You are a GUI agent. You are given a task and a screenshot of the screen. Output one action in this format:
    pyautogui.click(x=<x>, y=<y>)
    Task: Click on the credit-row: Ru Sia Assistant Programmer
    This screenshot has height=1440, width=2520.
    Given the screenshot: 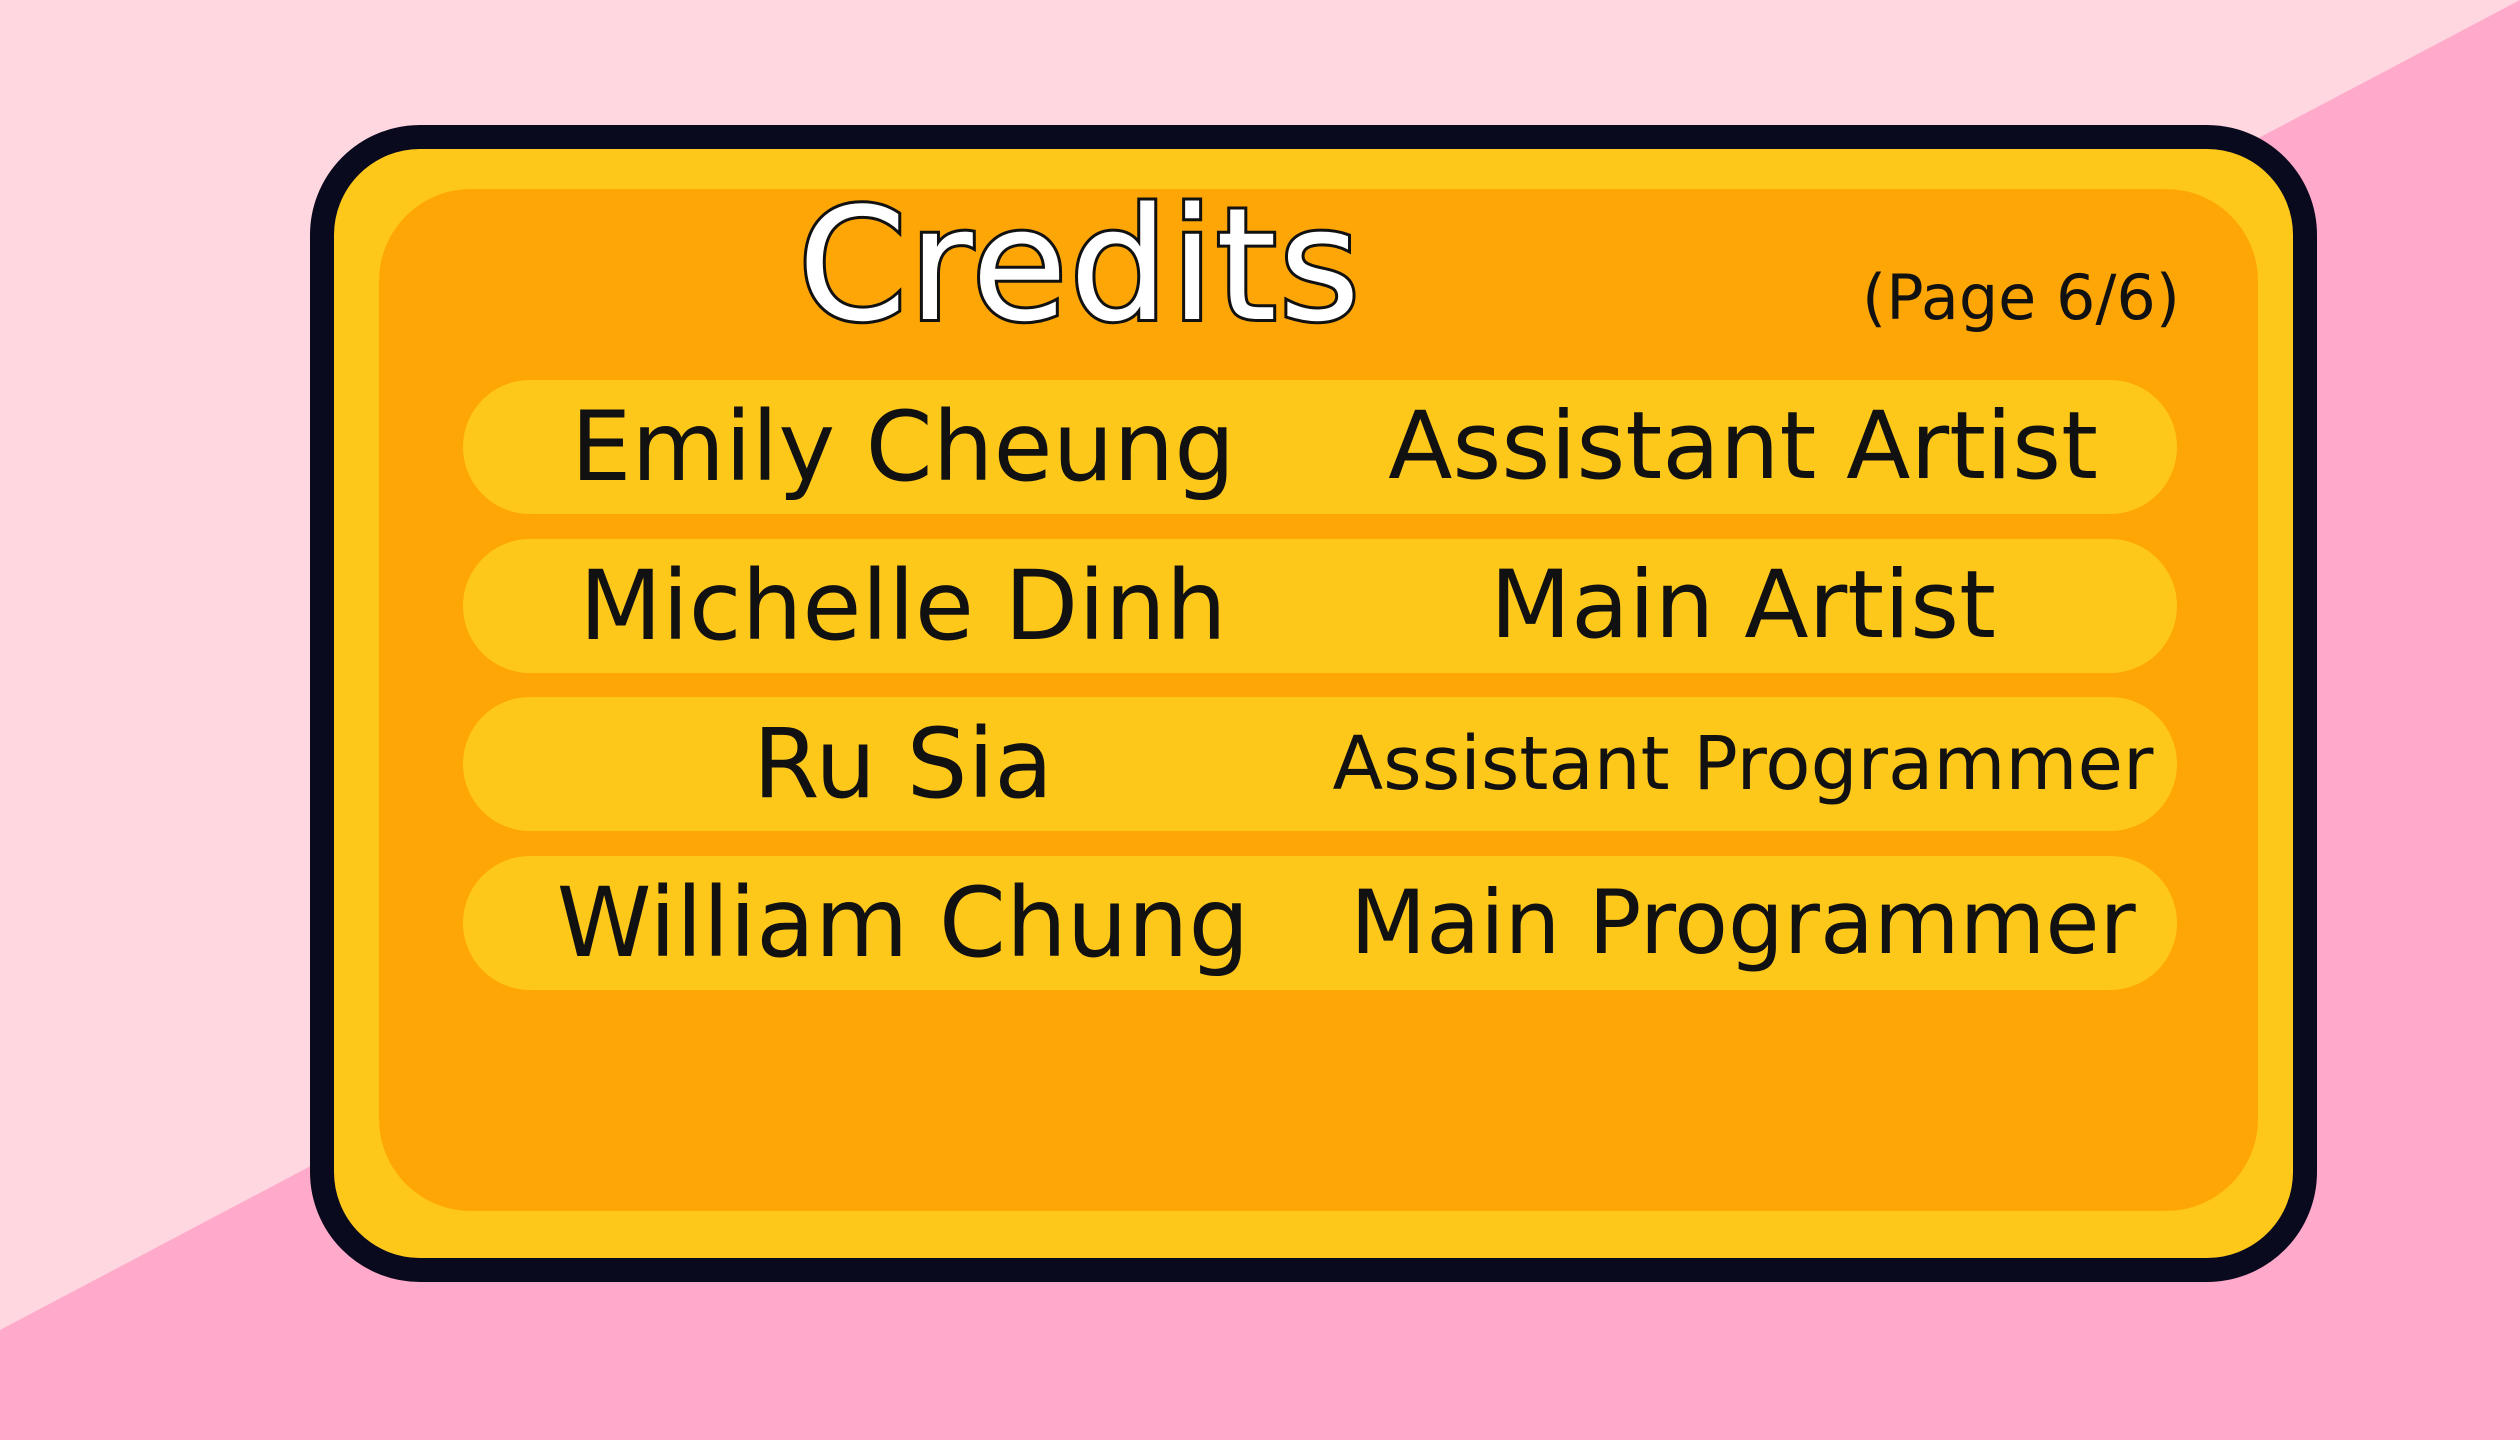 What is the action you would take?
    pyautogui.click(x=1320, y=764)
    